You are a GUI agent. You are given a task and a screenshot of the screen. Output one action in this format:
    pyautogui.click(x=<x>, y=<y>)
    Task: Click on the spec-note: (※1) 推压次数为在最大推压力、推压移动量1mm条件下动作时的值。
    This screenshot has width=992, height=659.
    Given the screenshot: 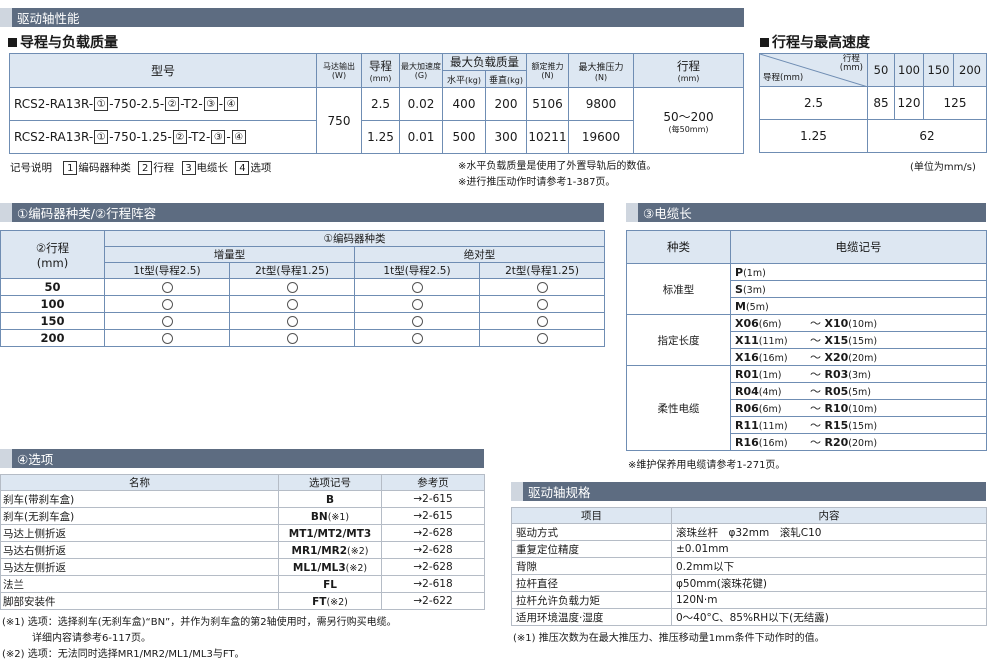 What is the action you would take?
    pyautogui.click(x=669, y=638)
    